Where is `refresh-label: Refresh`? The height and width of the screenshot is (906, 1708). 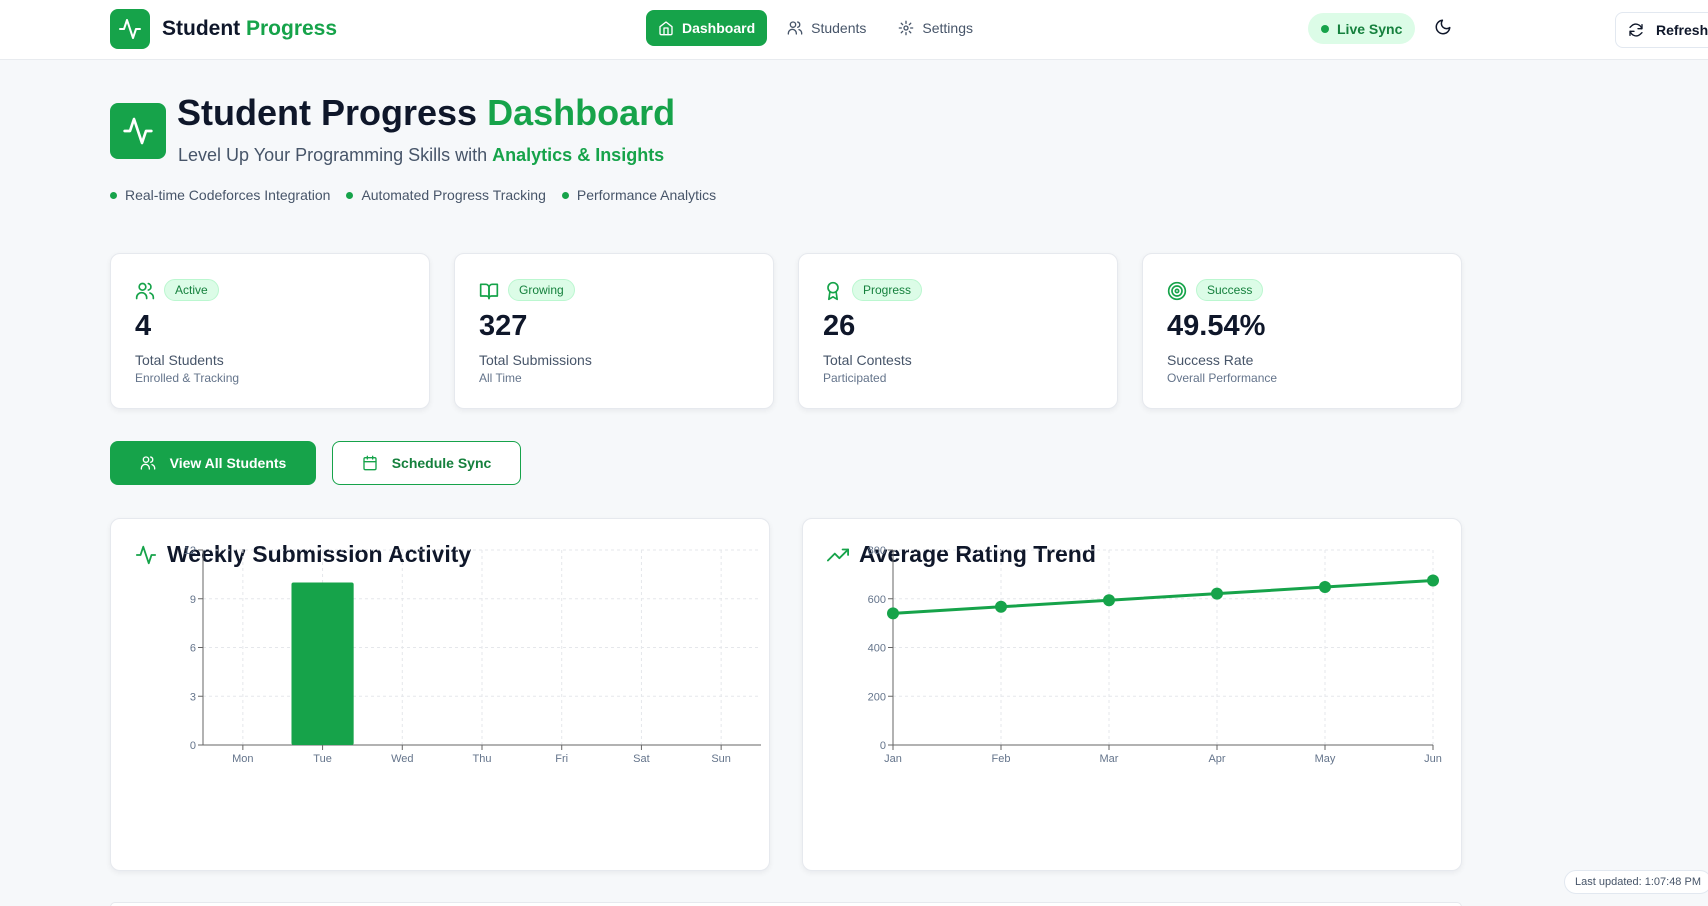 refresh-label: Refresh is located at coordinates (1682, 30).